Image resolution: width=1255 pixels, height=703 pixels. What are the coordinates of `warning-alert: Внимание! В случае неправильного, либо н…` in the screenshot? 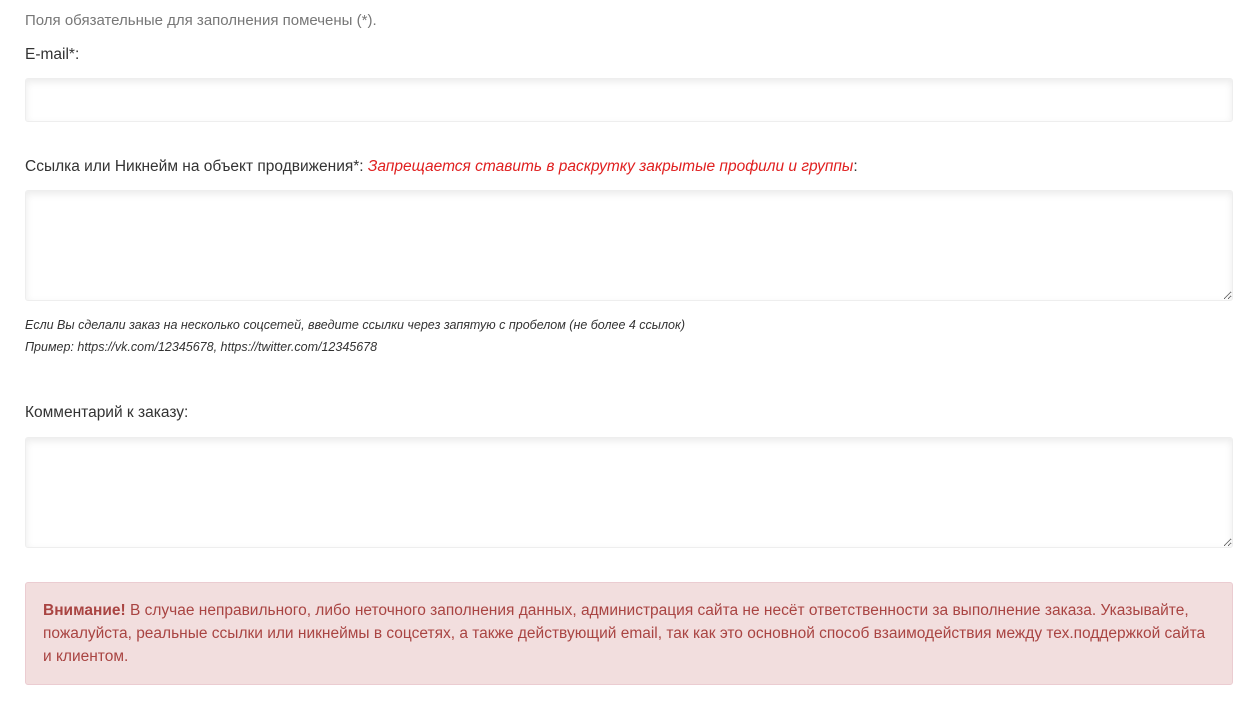 It's located at (629, 633).